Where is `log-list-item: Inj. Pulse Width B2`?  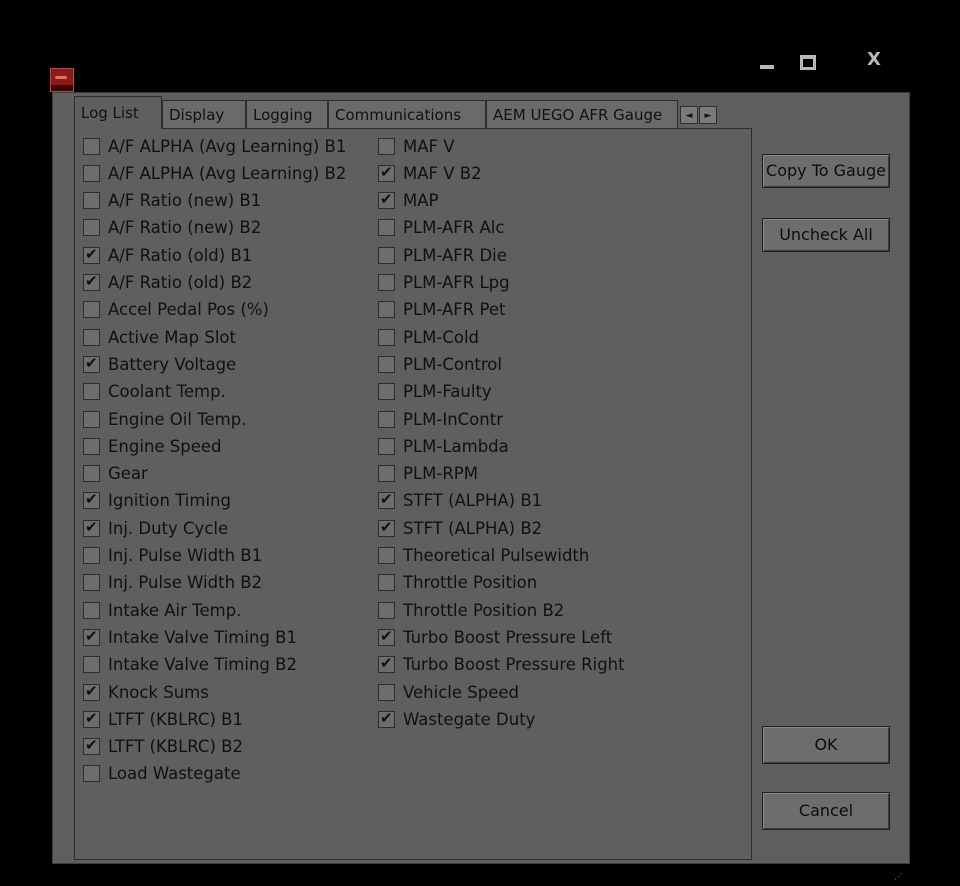 log-list-item: Inj. Pulse Width B2 is located at coordinates (172, 583).